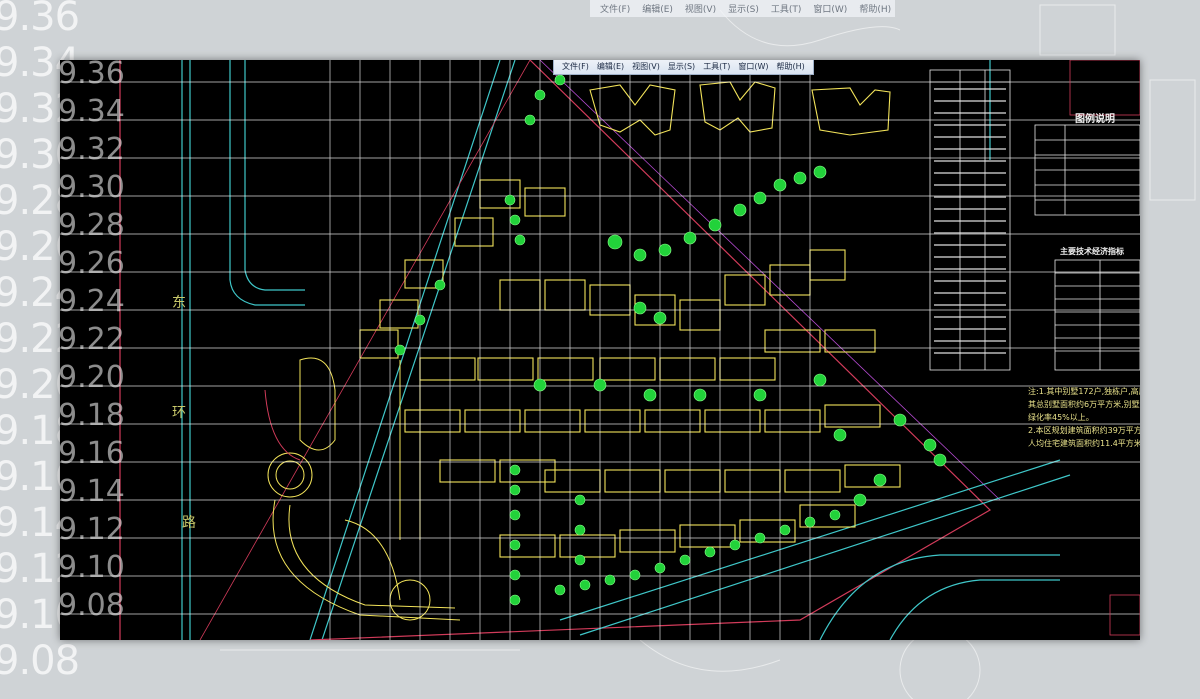 The width and height of the screenshot is (1200, 699). Describe the element at coordinates (790, 67) in the screenshot. I see `menu-help: 帮助(H)` at that location.